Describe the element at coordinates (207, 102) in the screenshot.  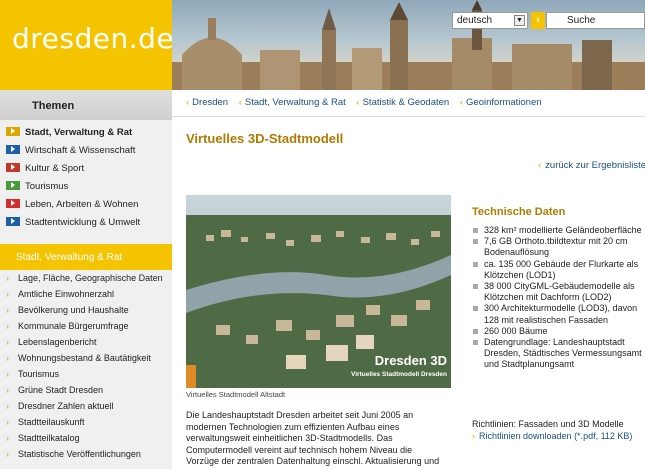
I see `breadcrumb-item: ‹ Dresden` at that location.